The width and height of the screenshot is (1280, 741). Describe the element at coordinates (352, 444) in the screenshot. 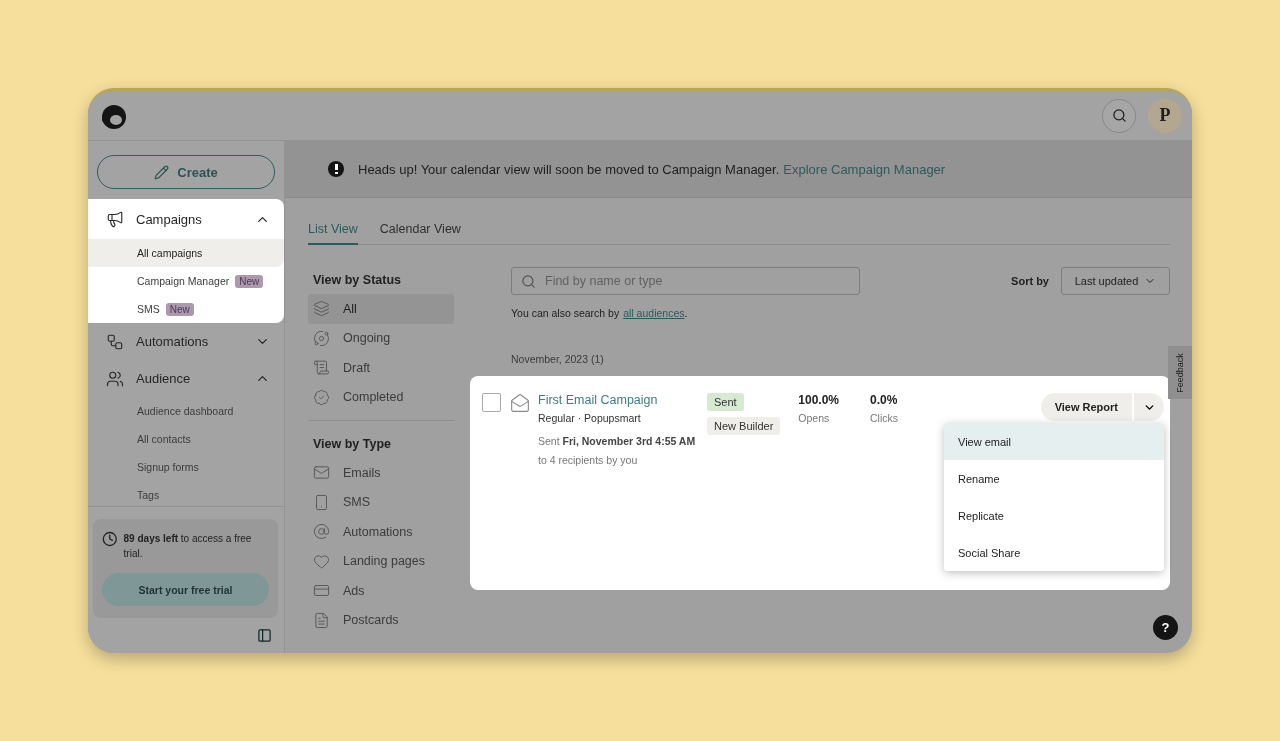

I see `filter-heading: View by Type` at that location.